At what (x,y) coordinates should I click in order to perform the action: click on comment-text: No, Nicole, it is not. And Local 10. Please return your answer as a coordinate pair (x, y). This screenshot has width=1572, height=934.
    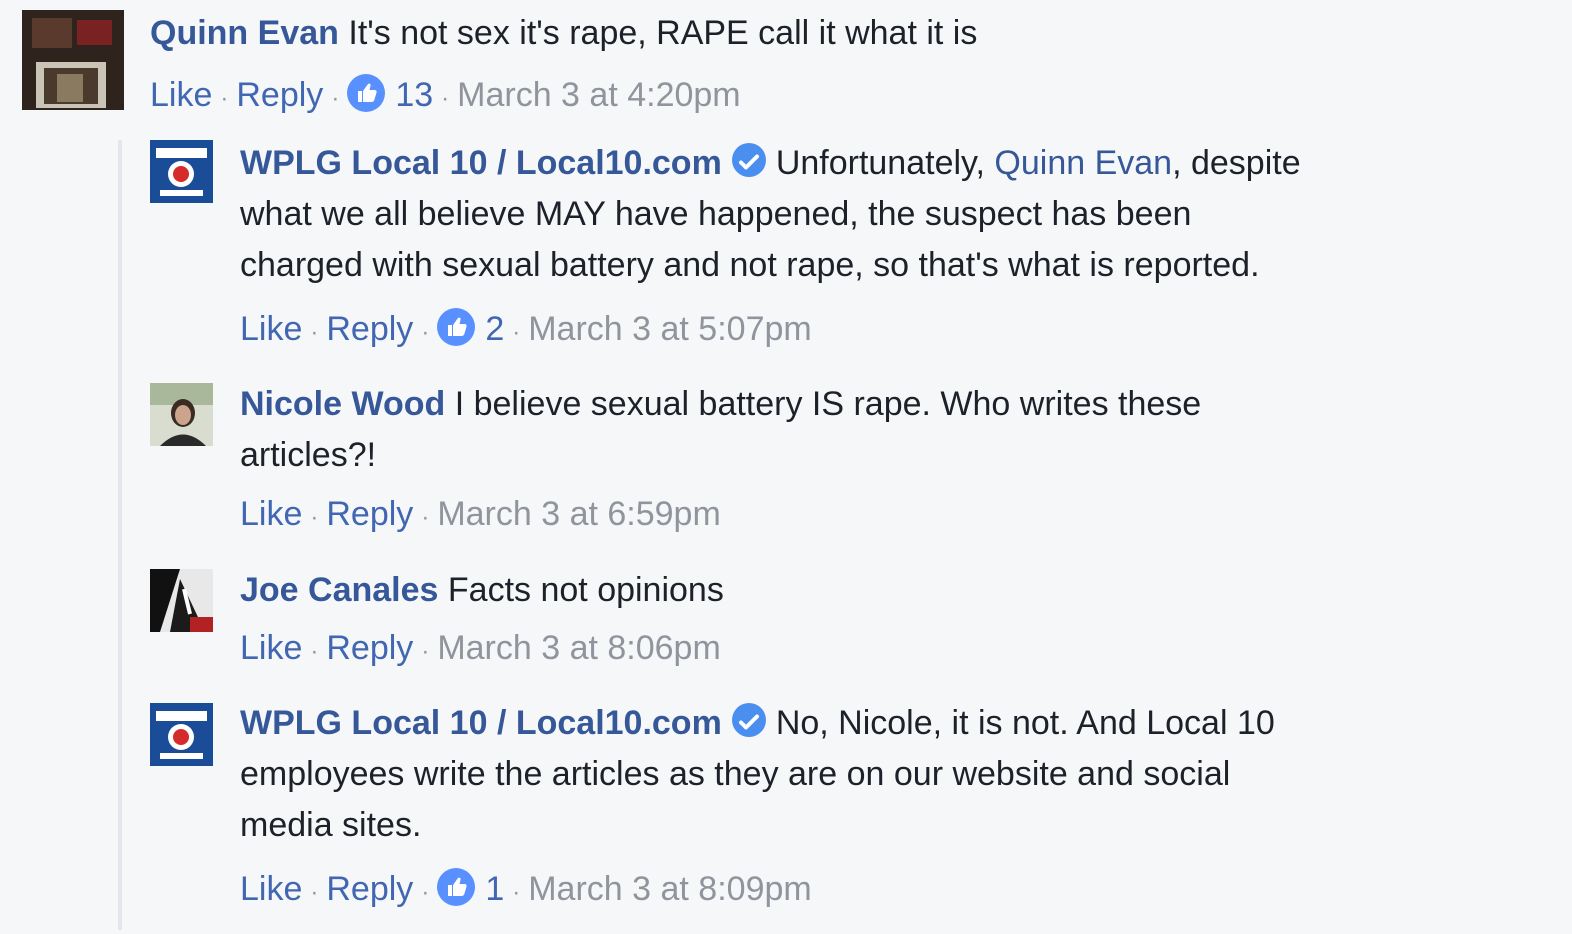
    Looking at the image, I should click on (1025, 723).